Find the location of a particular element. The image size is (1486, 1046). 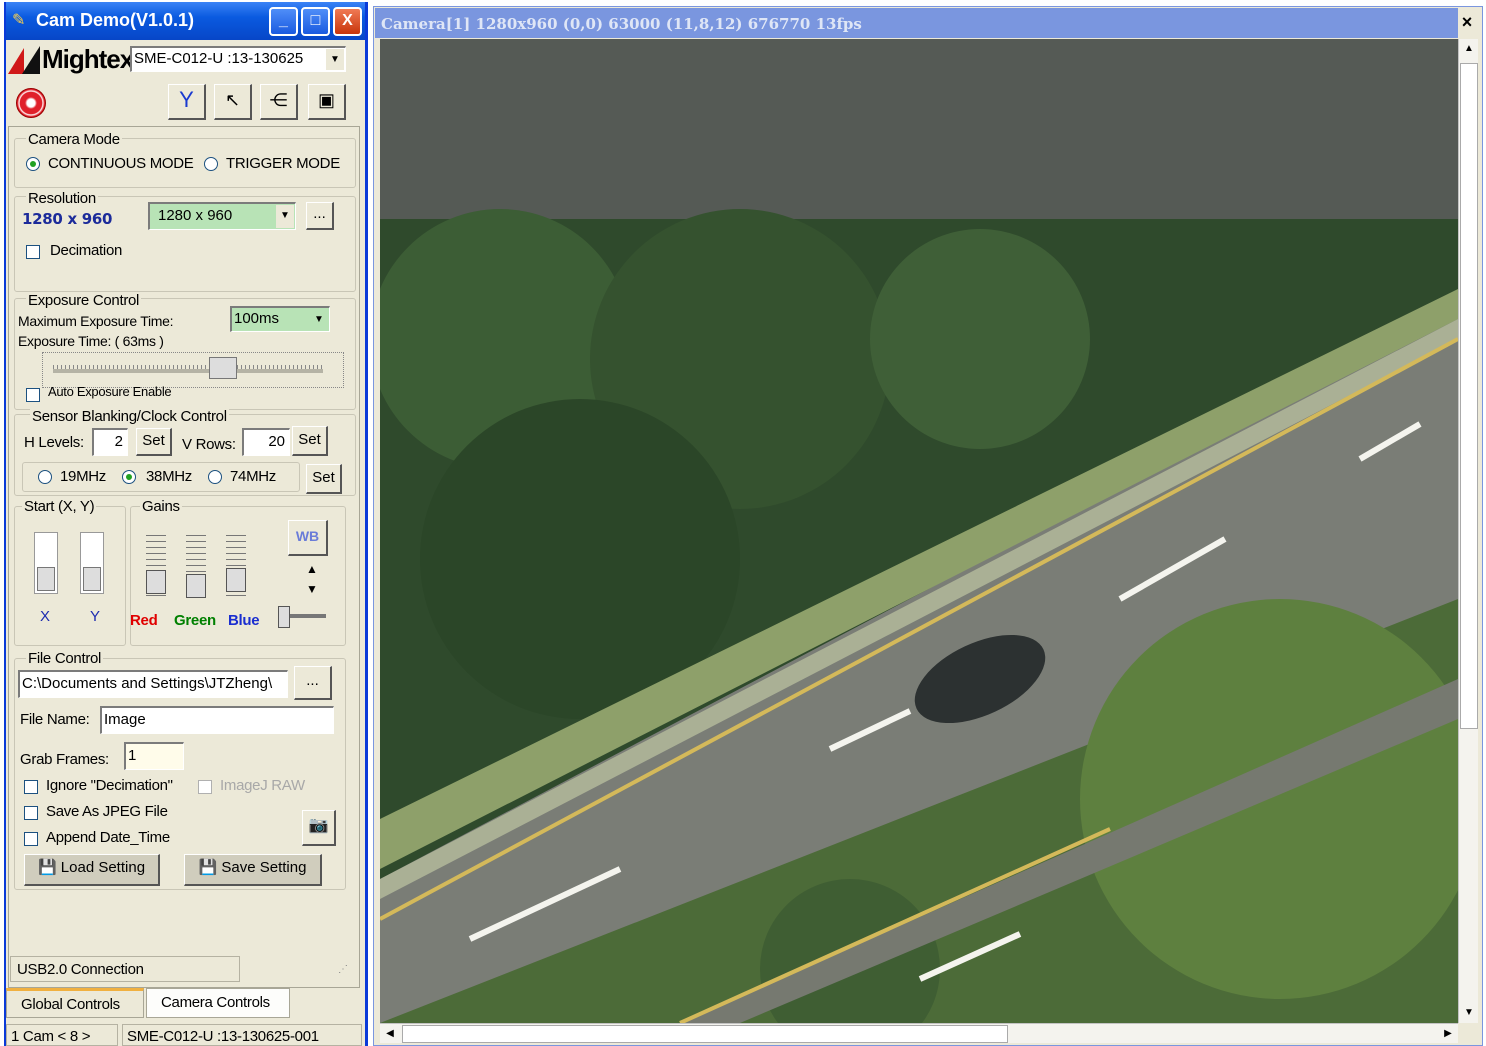

start-x-thumb is located at coordinates (46, 579).